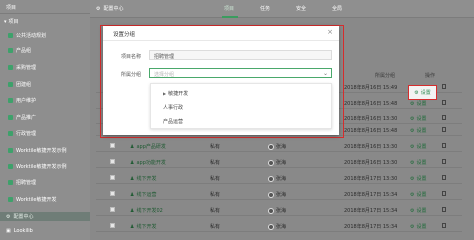 The height and width of the screenshot is (240, 474). Describe the element at coordinates (173, 121) in the screenshot. I see `dropdown-option-product-ops: 产品运营` at that location.